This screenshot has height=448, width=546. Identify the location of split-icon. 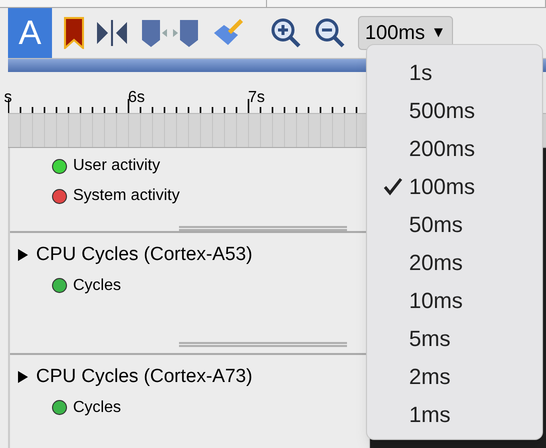
(112, 33).